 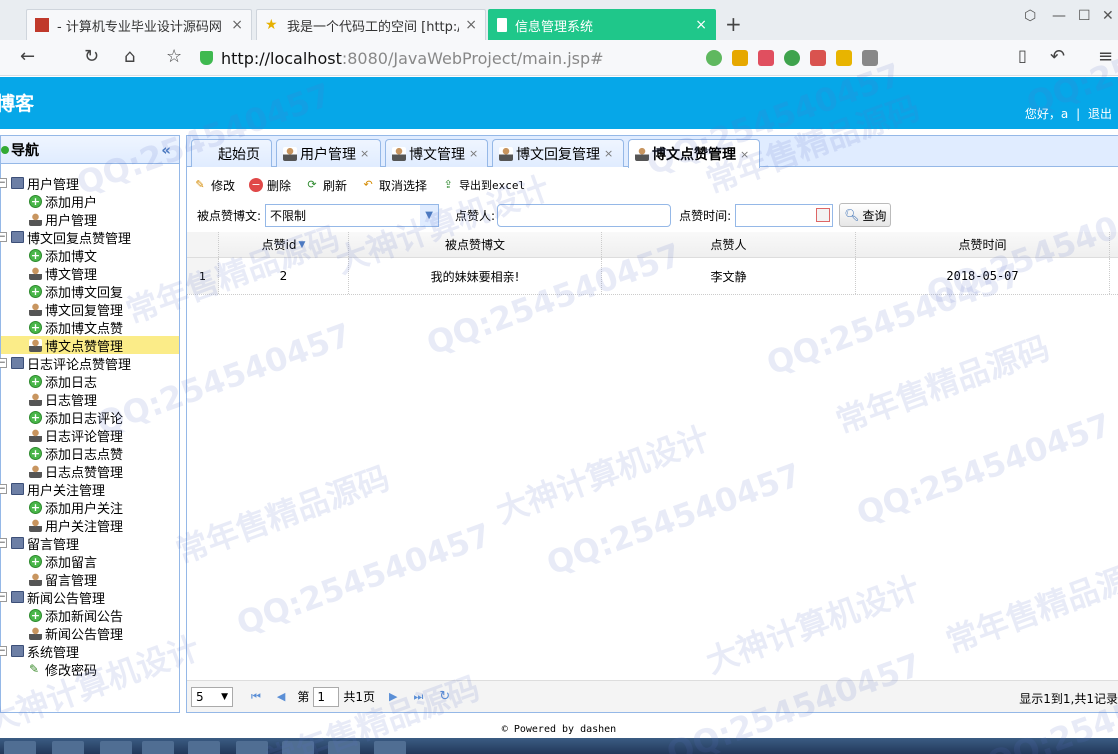 What do you see at coordinates (90, 255) in the screenshot?
I see `nav-item: + 添加博文` at bounding box center [90, 255].